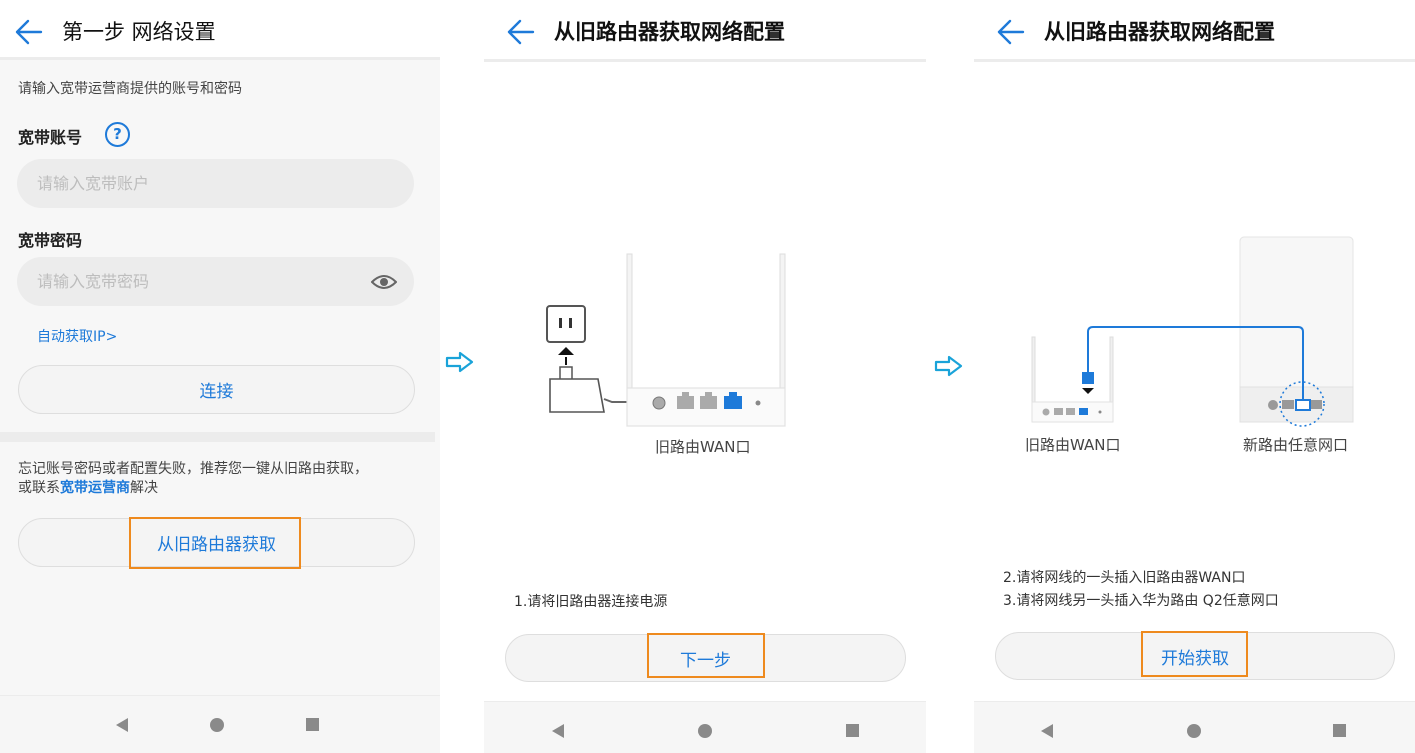  What do you see at coordinates (95, 488) in the screenshot?
I see `carrier-link: 宽带运营商` at bounding box center [95, 488].